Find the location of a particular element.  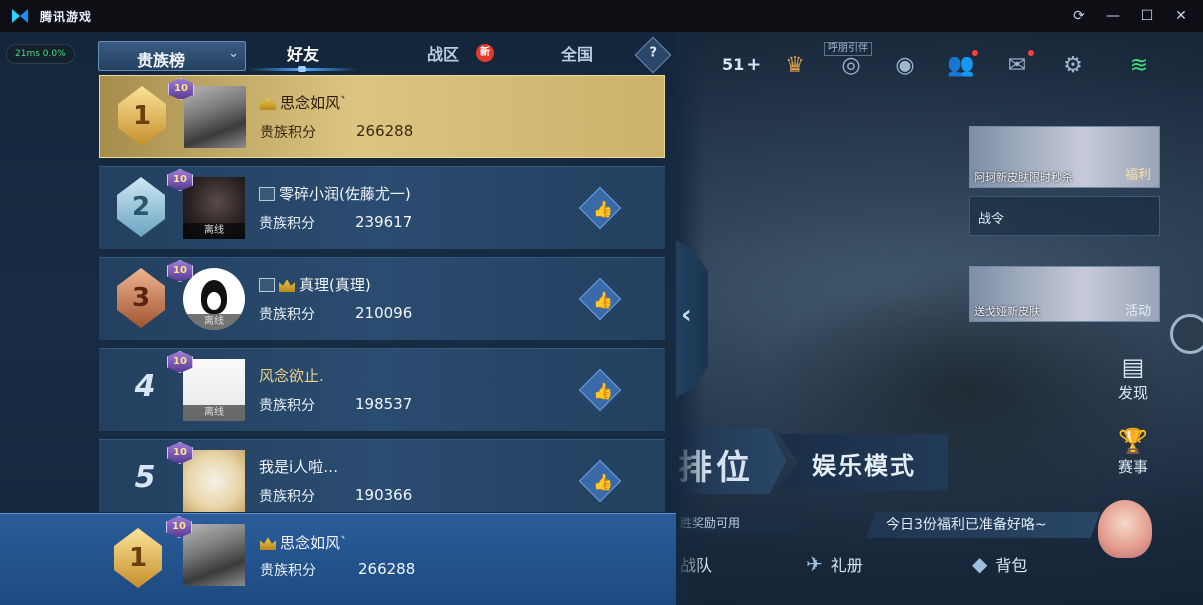

add-currency-icon: + is located at coordinates (753, 64).